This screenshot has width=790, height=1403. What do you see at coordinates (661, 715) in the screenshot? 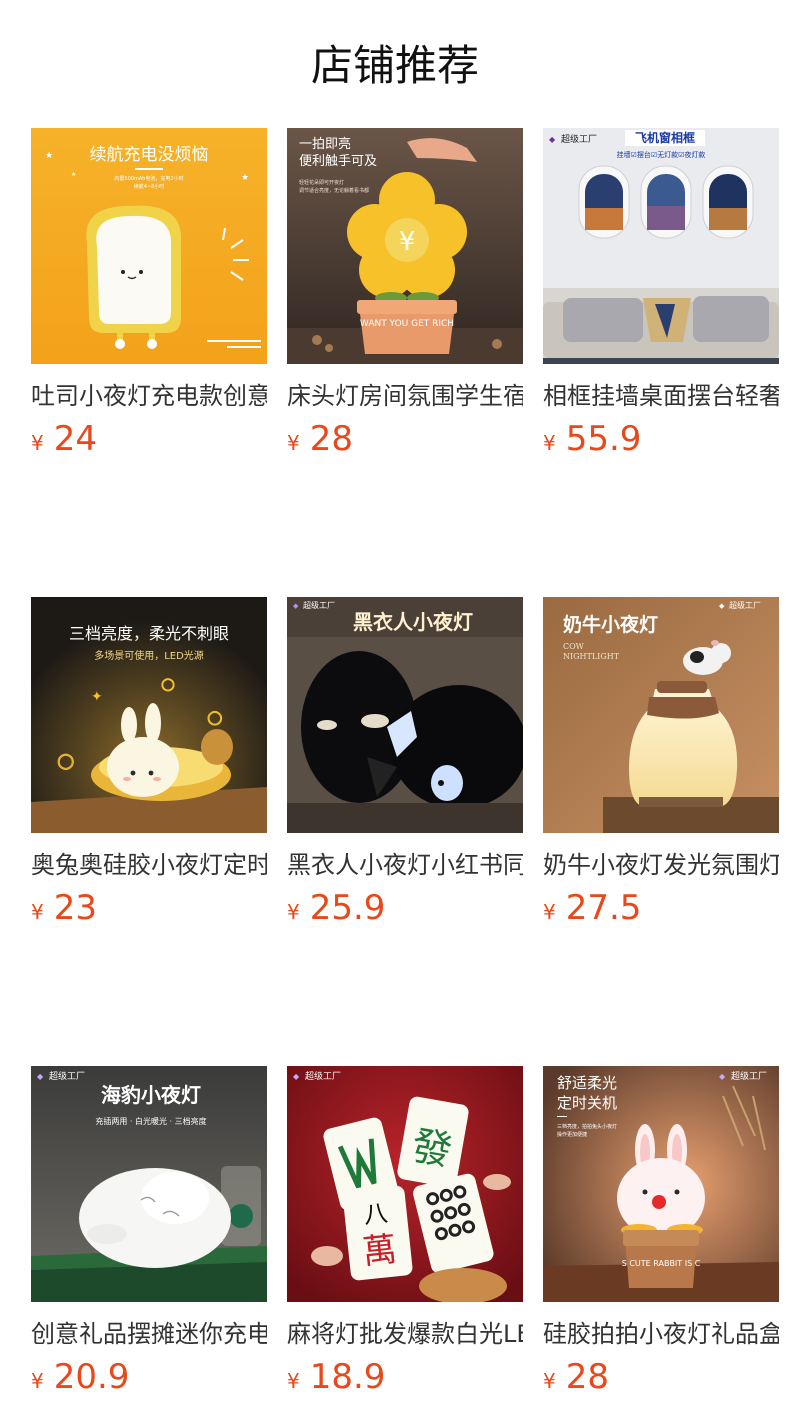
I see `product-image: ◆ 超级工厂 奶牛小夜灯 COW NIGHTLIGHT` at bounding box center [661, 715].